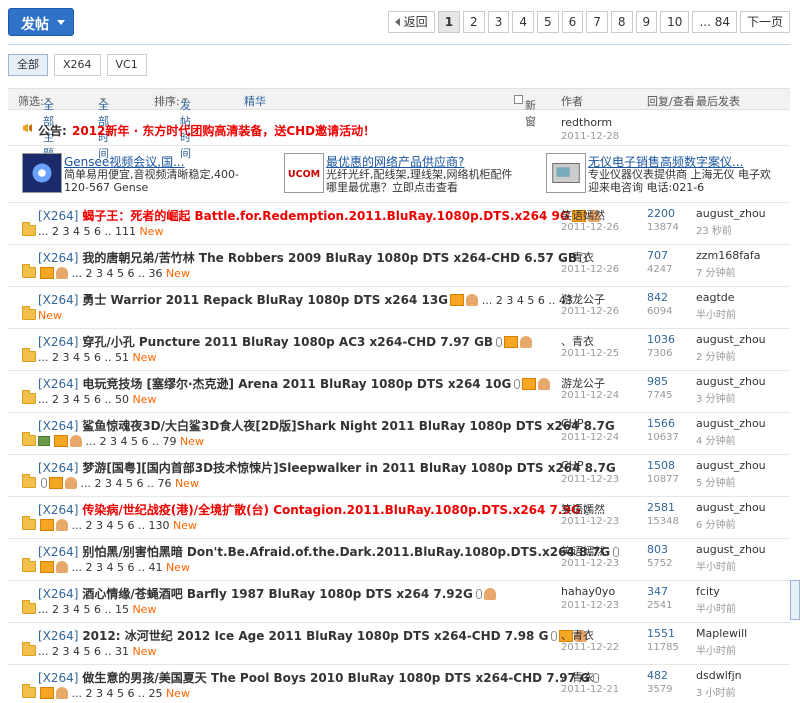  Describe the element at coordinates (661, 507) in the screenshot. I see `reply-count: 2581` at that location.